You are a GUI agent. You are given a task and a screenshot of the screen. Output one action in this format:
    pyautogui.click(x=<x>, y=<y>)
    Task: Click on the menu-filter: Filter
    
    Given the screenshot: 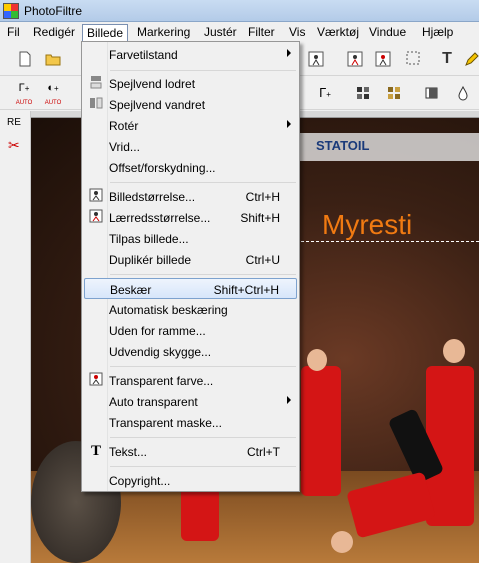 What is the action you would take?
    pyautogui.click(x=261, y=32)
    